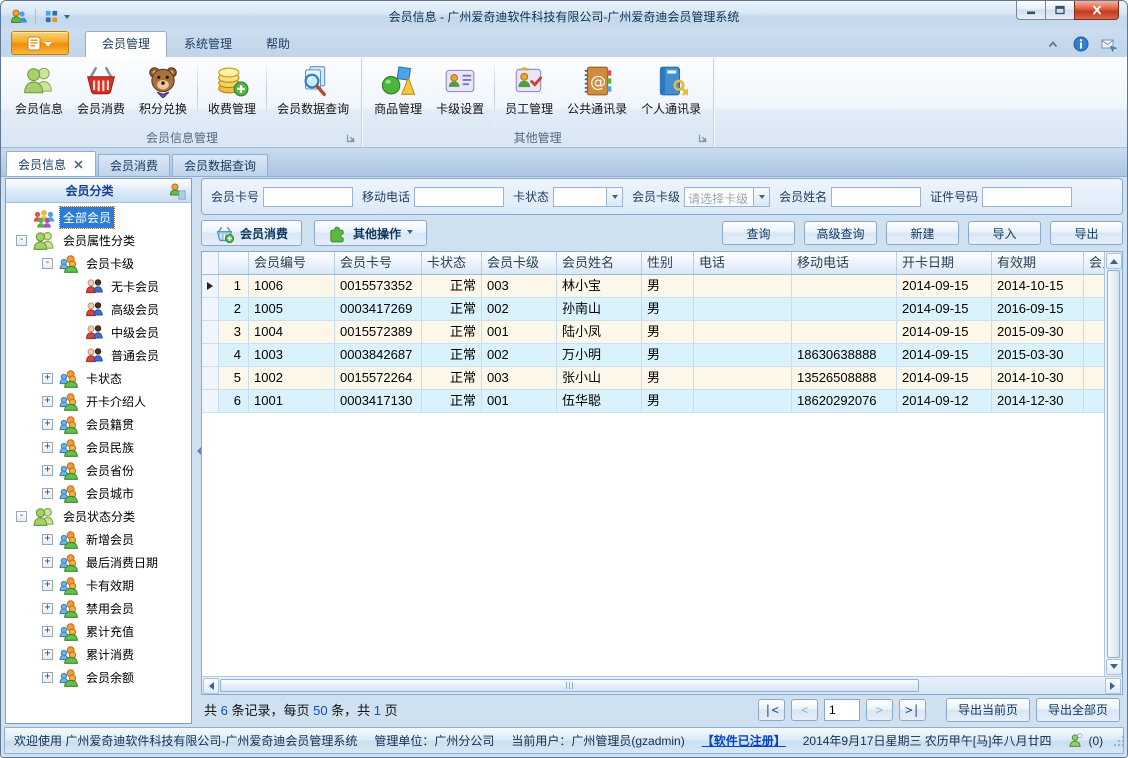  Describe the element at coordinates (378, 263) in the screenshot. I see `column-header: 会员卡号` at that location.